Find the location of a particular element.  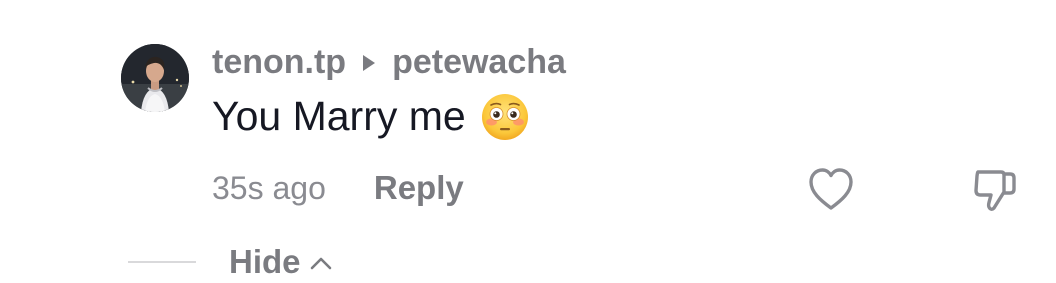

chevron-up-icon is located at coordinates (320, 263).